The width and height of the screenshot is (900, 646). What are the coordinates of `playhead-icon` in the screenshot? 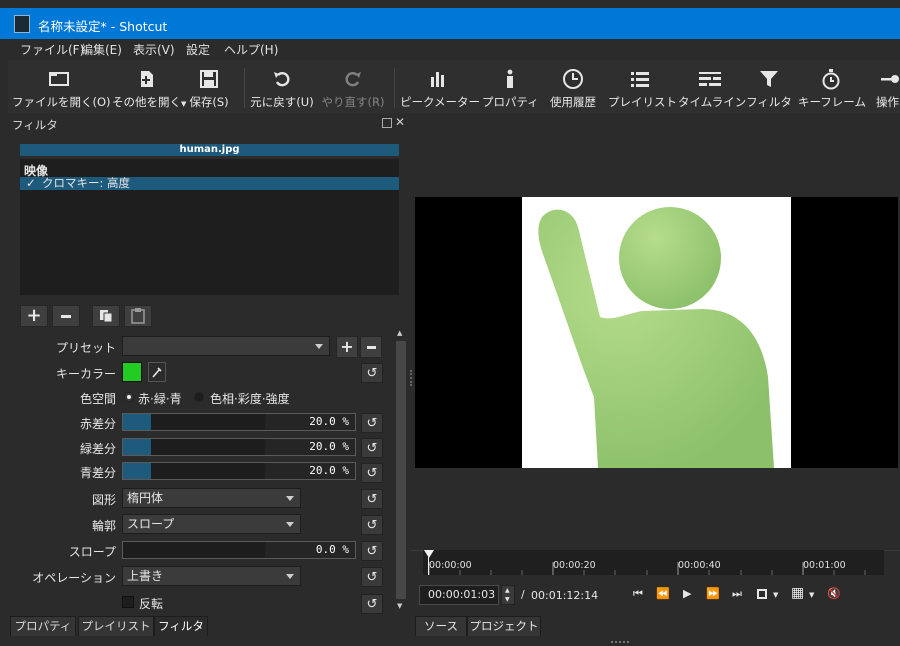 It's located at (429, 554).